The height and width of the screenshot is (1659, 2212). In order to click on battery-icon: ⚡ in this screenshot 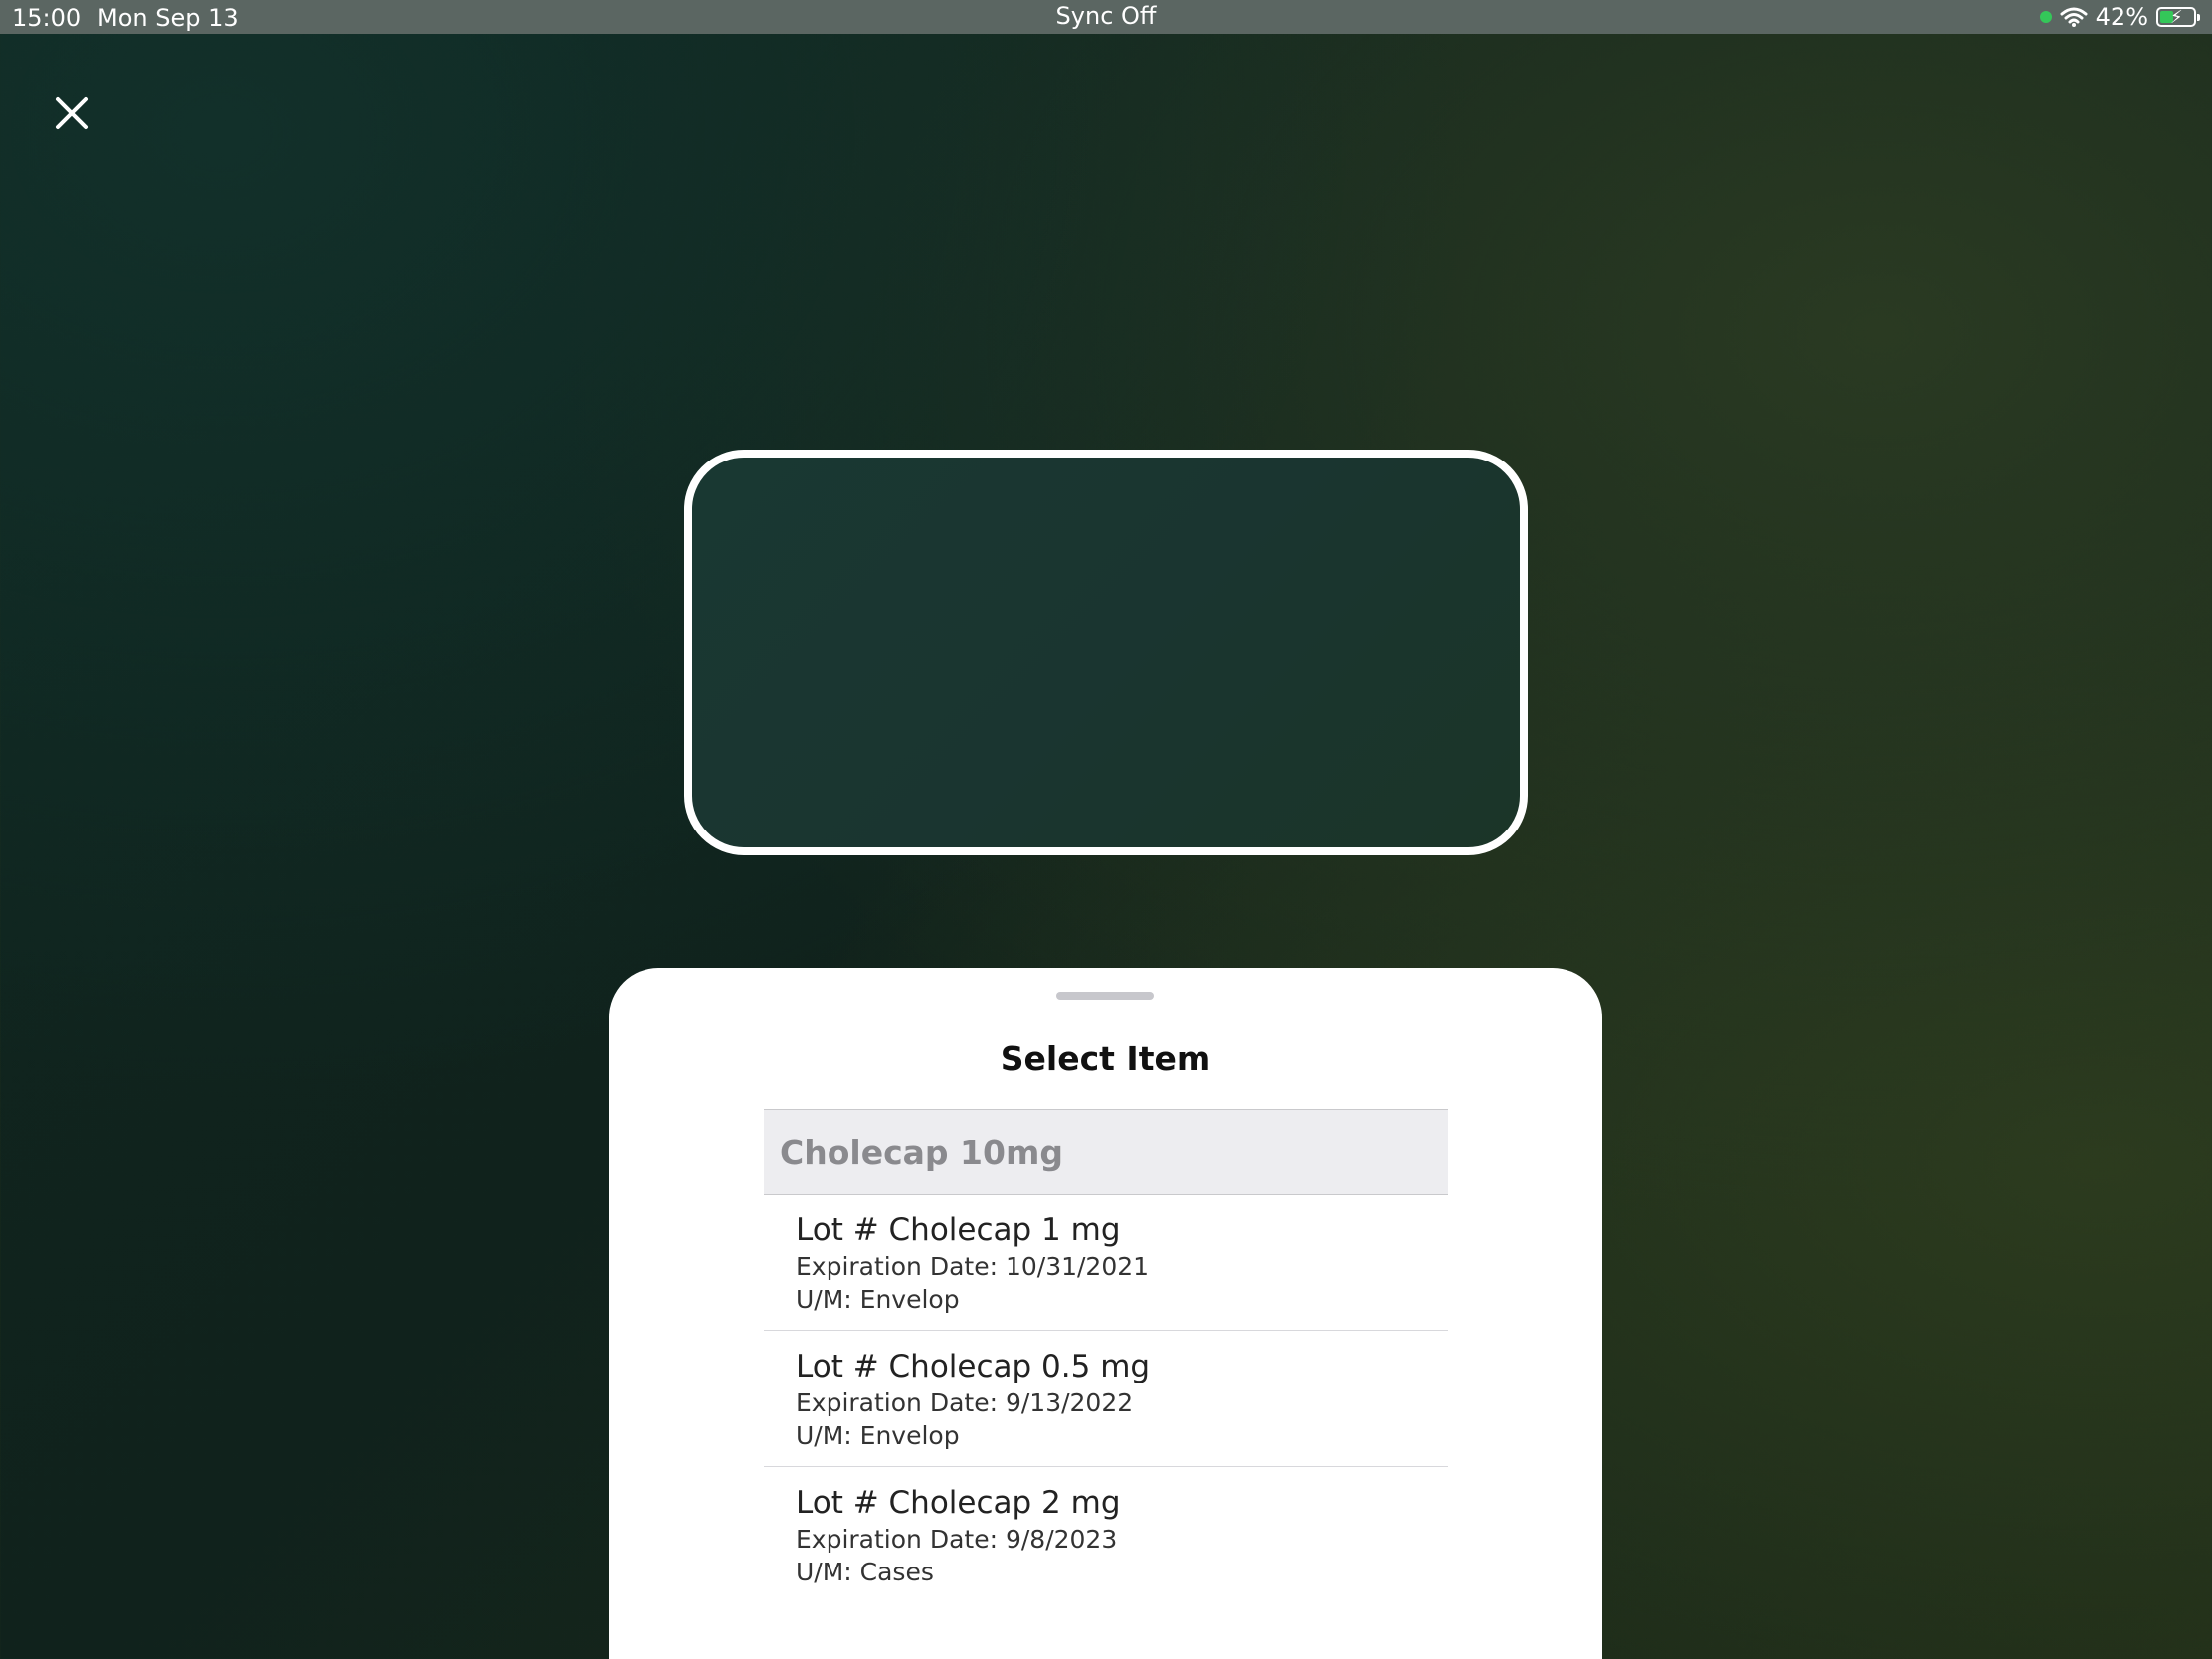, I will do `click(2178, 17)`.